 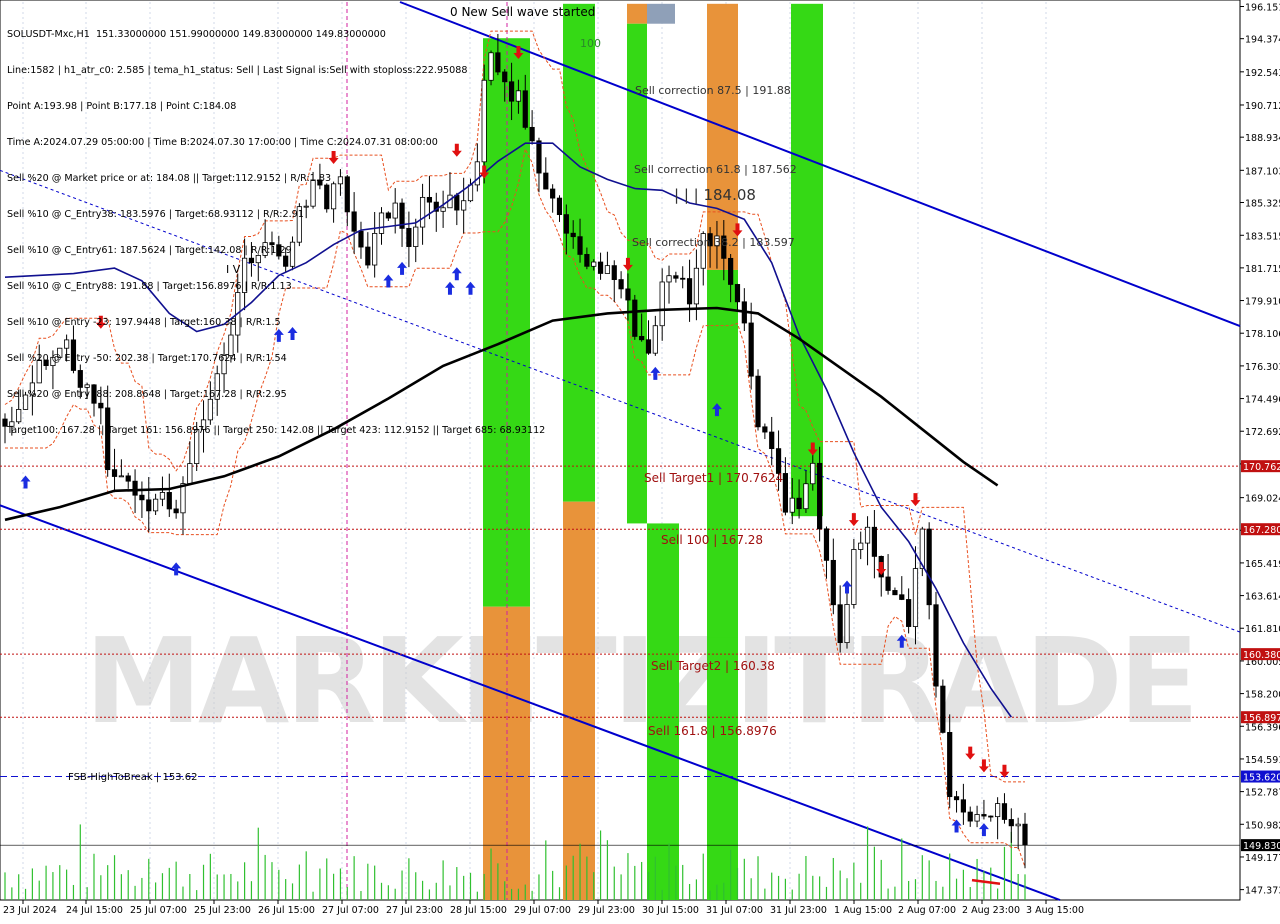 I want to click on price-level-value-5: 149.830, so click(x=1261, y=846).